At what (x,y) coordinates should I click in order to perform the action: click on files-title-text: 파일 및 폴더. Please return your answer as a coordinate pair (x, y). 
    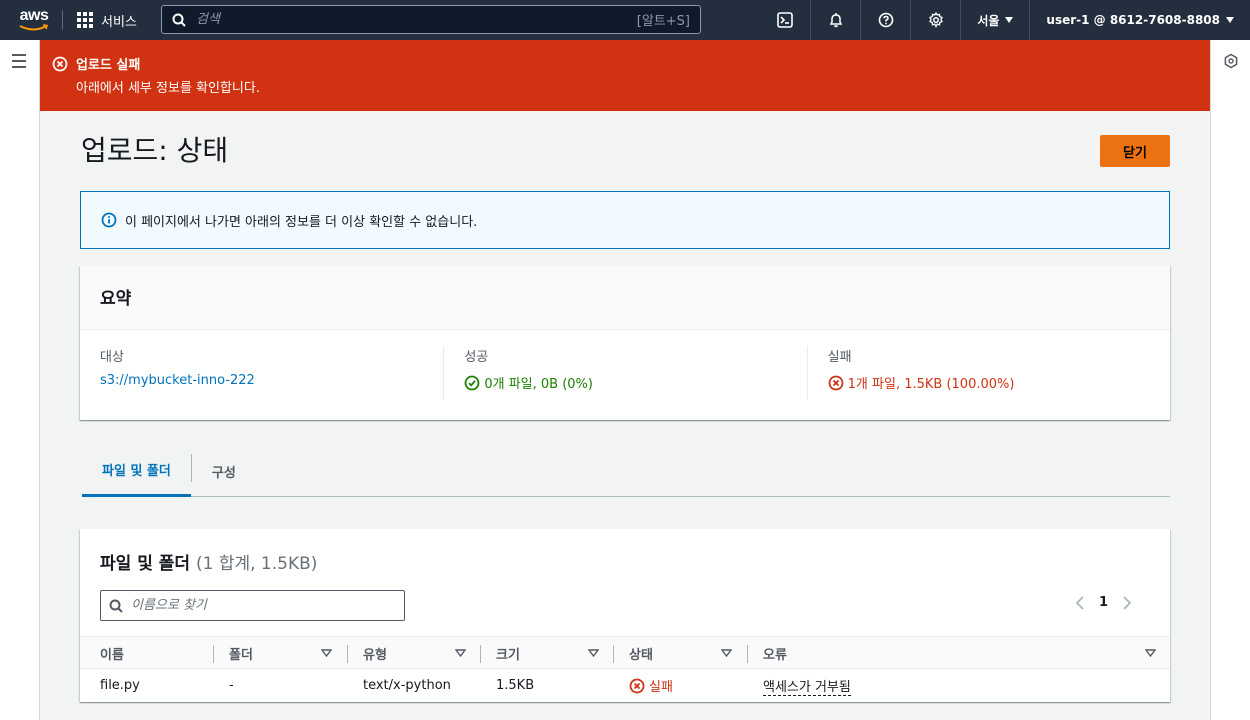
    Looking at the image, I should click on (145, 564).